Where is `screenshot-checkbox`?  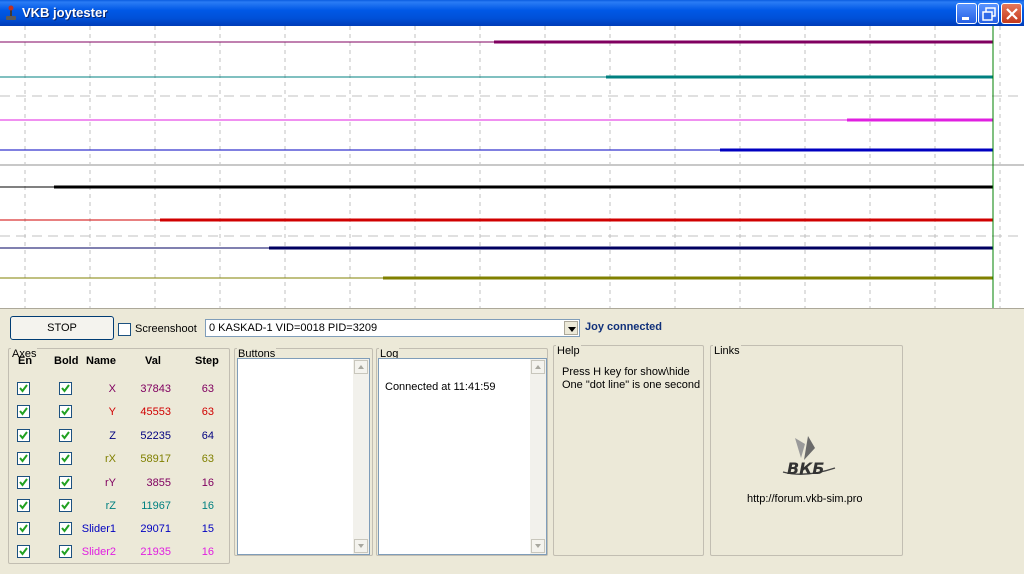 screenshot-checkbox is located at coordinates (124, 329).